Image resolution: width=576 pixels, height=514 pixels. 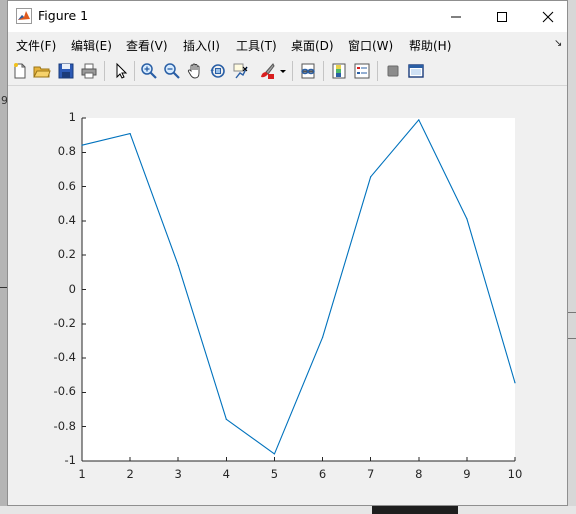 What do you see at coordinates (419, 474) in the screenshot?
I see `x-tick-label: 8` at bounding box center [419, 474].